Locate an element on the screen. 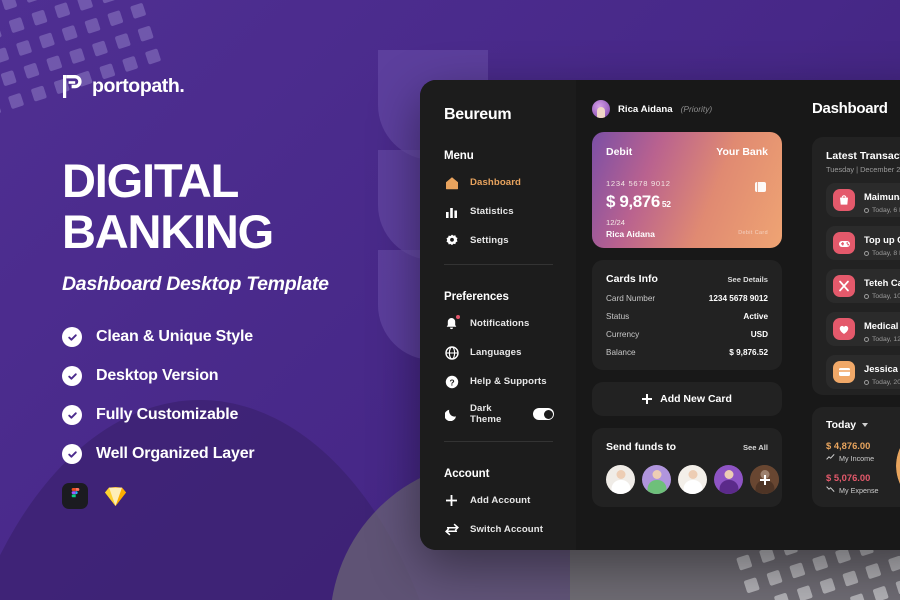 The height and width of the screenshot is (600, 900). cards-info-row: Card Number 1234 5678 9012 is located at coordinates (687, 298).